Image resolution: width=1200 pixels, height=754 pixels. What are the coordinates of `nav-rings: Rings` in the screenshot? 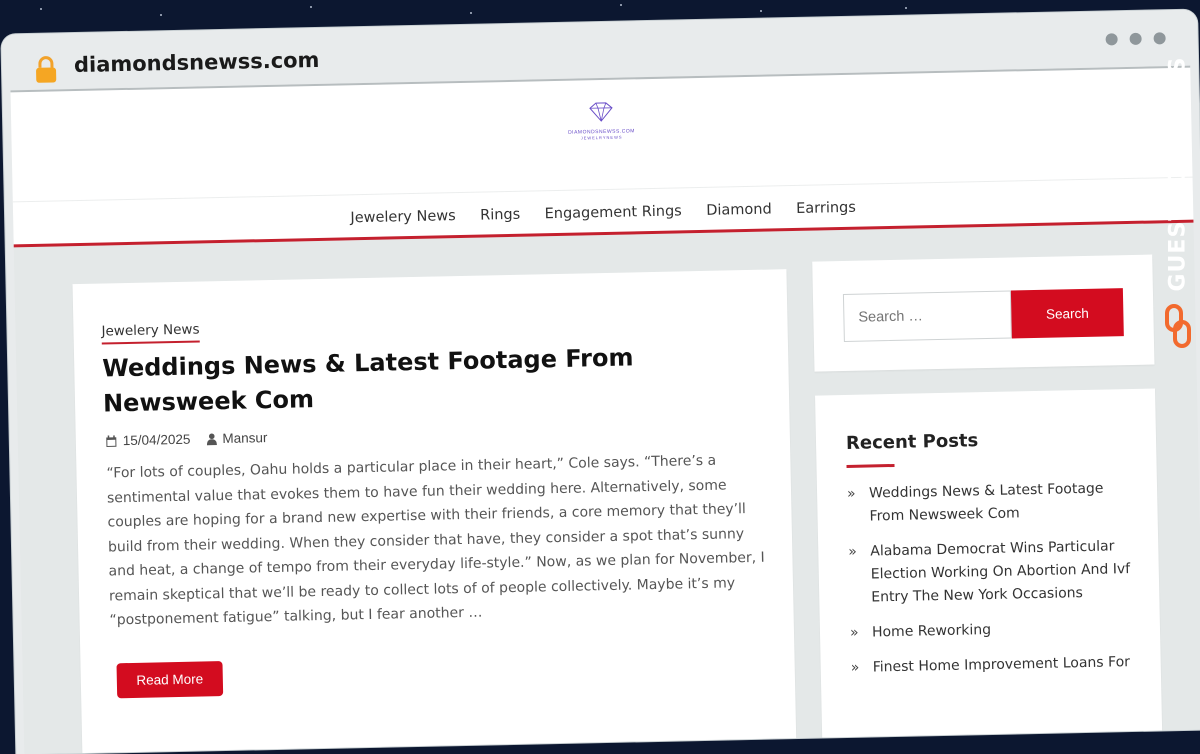 It's located at (500, 215).